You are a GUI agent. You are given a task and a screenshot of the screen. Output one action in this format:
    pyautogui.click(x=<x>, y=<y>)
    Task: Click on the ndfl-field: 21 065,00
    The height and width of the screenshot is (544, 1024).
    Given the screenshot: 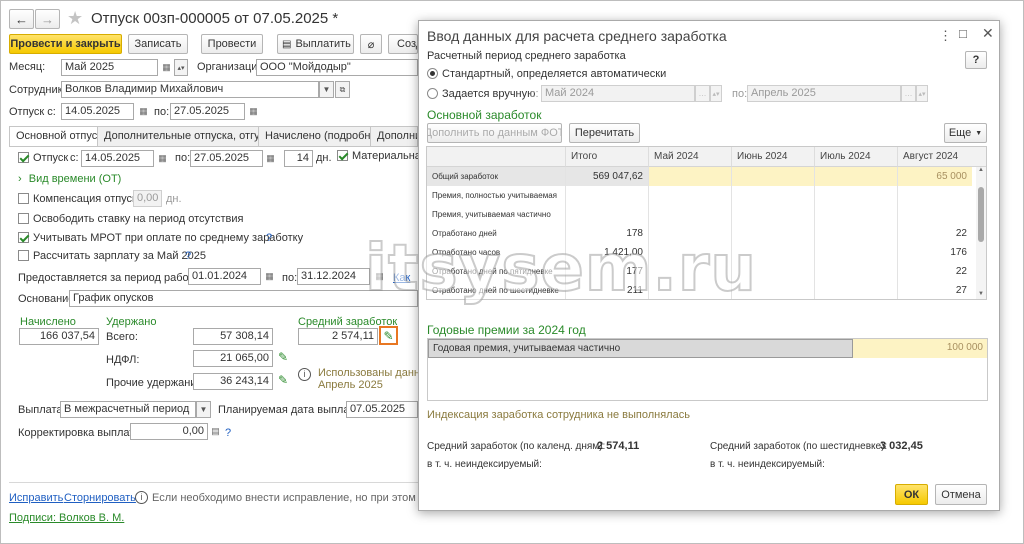 What is the action you would take?
    pyautogui.click(x=233, y=358)
    